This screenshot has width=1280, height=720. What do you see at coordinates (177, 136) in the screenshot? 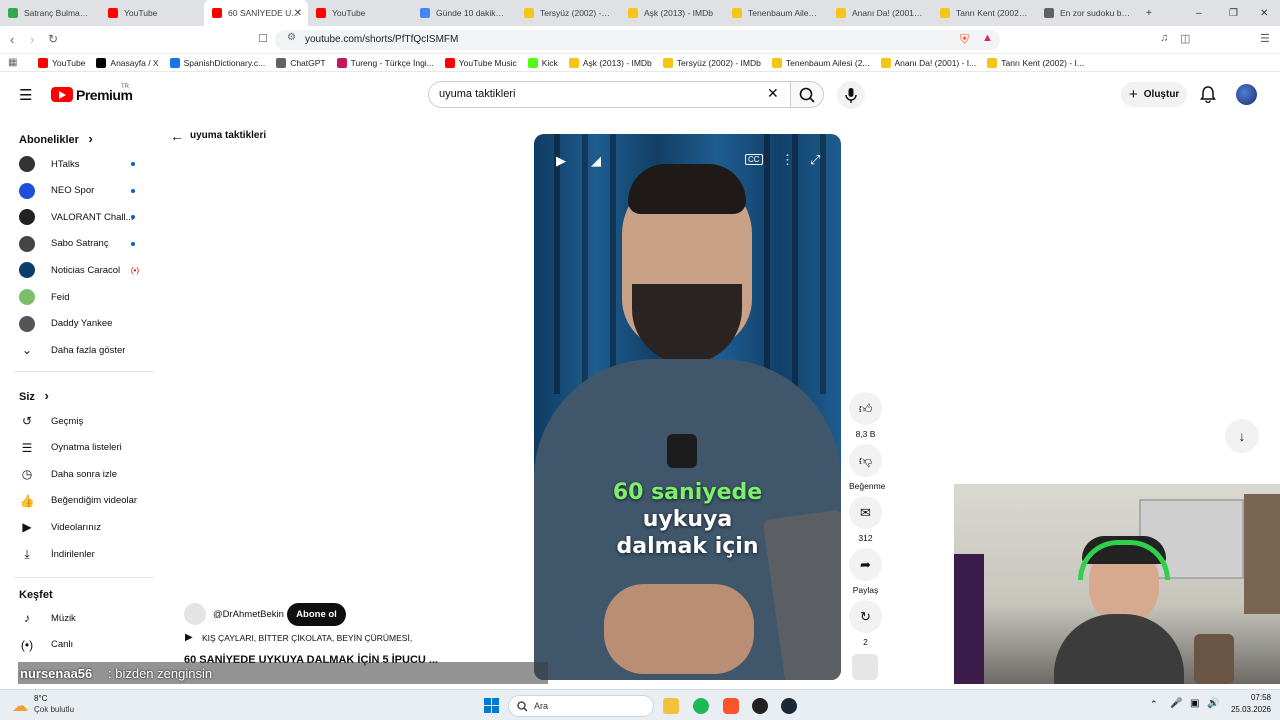
I see `back-arrow-icon: ←` at bounding box center [177, 136].